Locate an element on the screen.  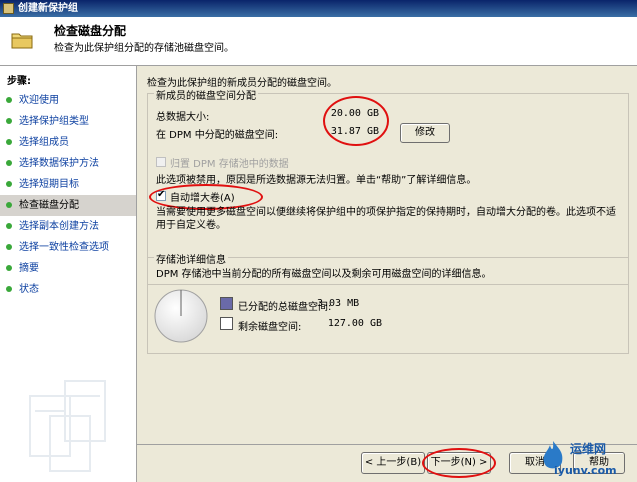
step-welcome: 欢迎使用 is located at coordinates (68, 100).